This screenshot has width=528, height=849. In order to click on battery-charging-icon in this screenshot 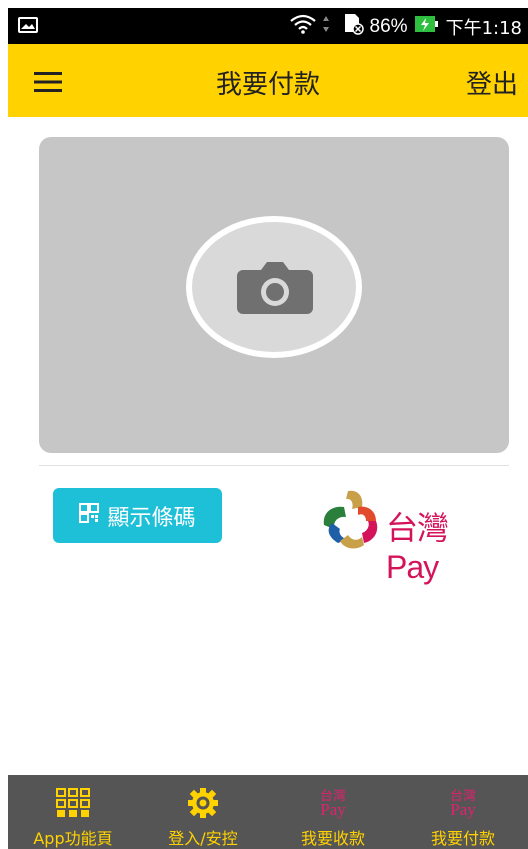, I will do `click(427, 27)`.